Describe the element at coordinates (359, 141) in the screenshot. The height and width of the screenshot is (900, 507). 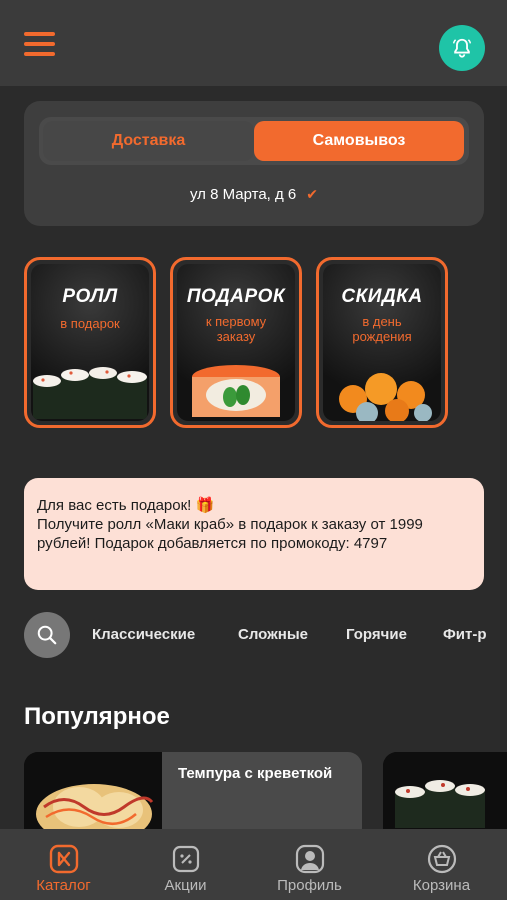
I see `pickup-tab: Самовывоз` at that location.